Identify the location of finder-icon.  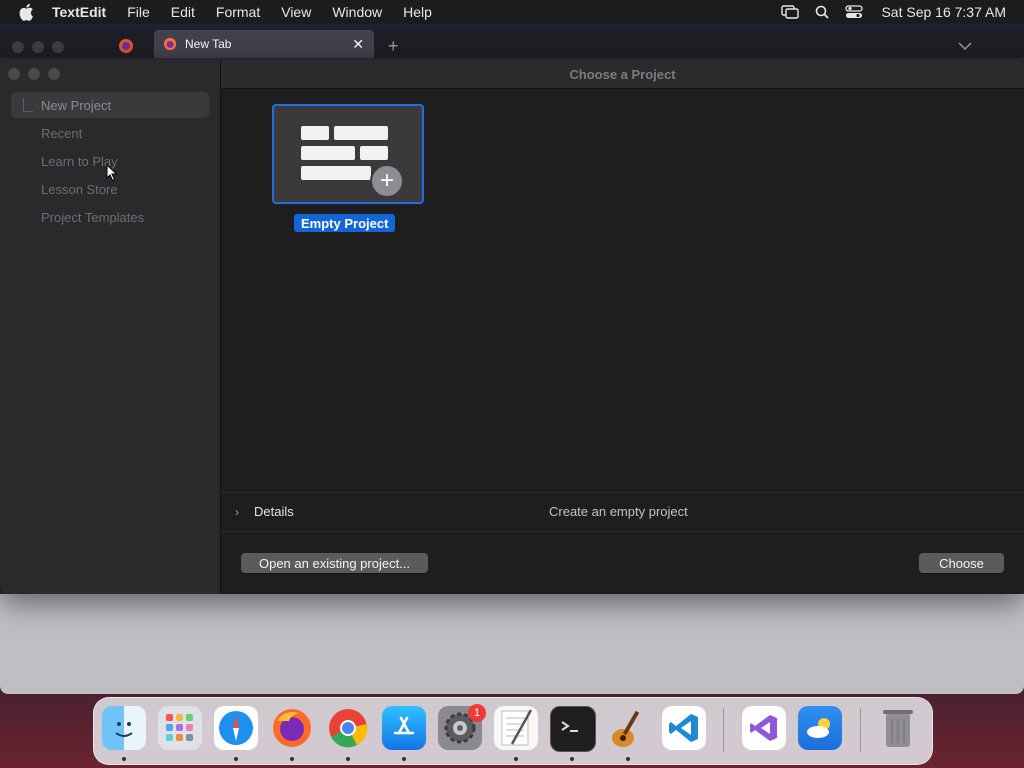
(124, 728).